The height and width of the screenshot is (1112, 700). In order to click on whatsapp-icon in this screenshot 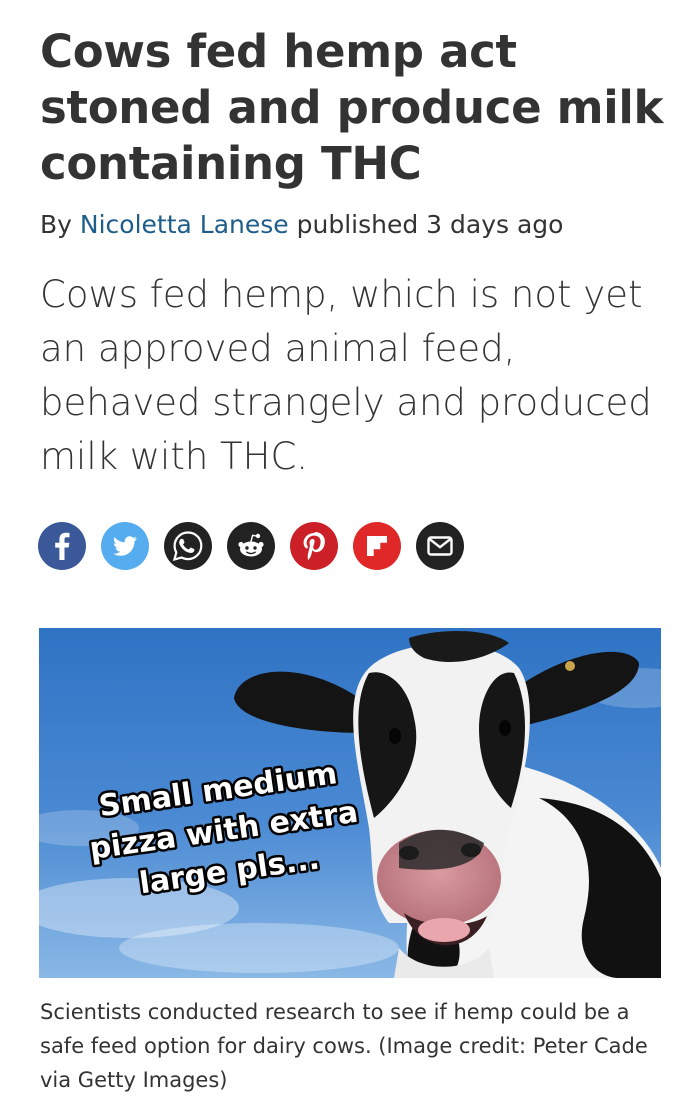, I will do `click(187, 546)`.